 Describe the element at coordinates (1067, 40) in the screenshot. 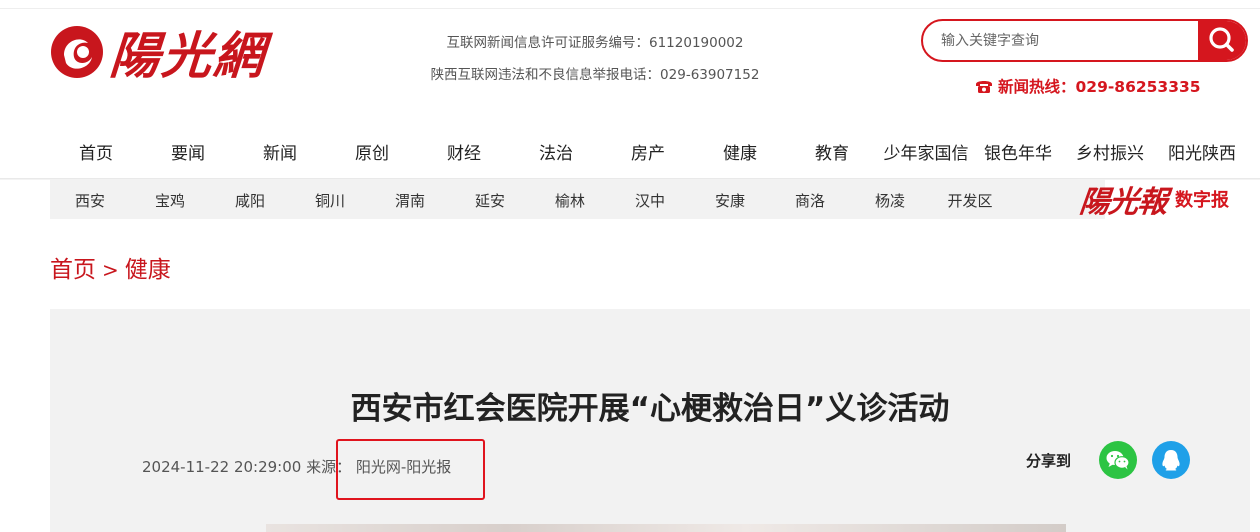

I see `search-input` at that location.